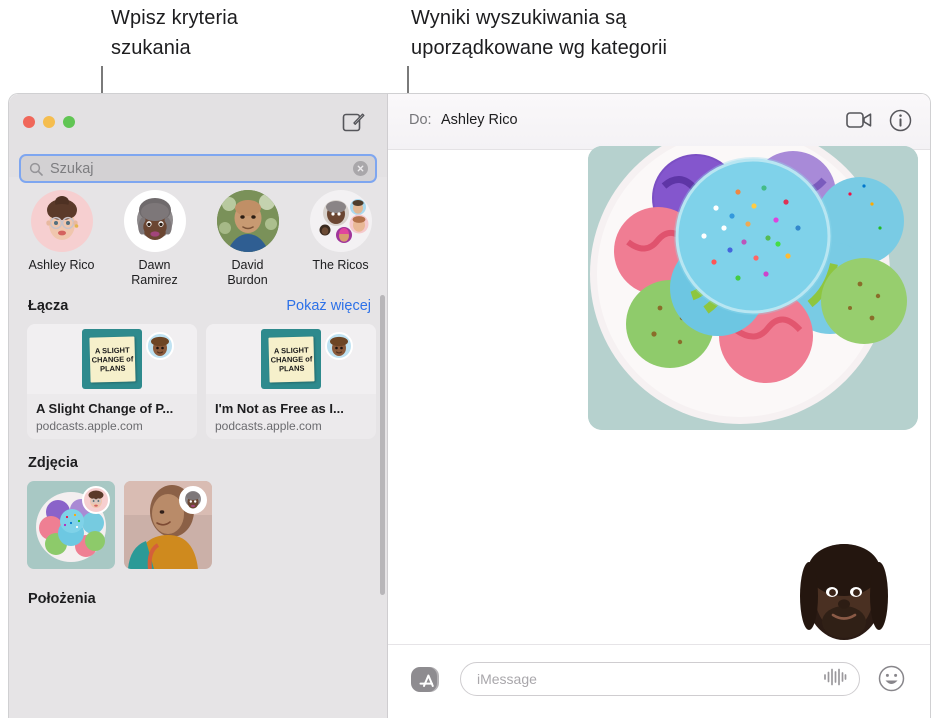 The height and width of the screenshot is (718, 931). I want to click on imessage-field, so click(660, 679).